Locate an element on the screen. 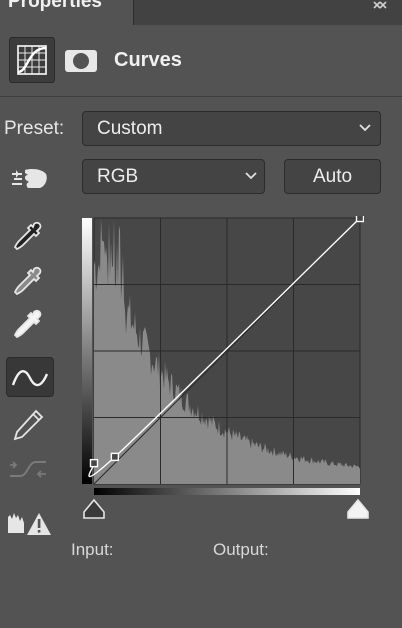 This screenshot has height=628, width=402. smooth-curve-icon is located at coordinates (30, 470).